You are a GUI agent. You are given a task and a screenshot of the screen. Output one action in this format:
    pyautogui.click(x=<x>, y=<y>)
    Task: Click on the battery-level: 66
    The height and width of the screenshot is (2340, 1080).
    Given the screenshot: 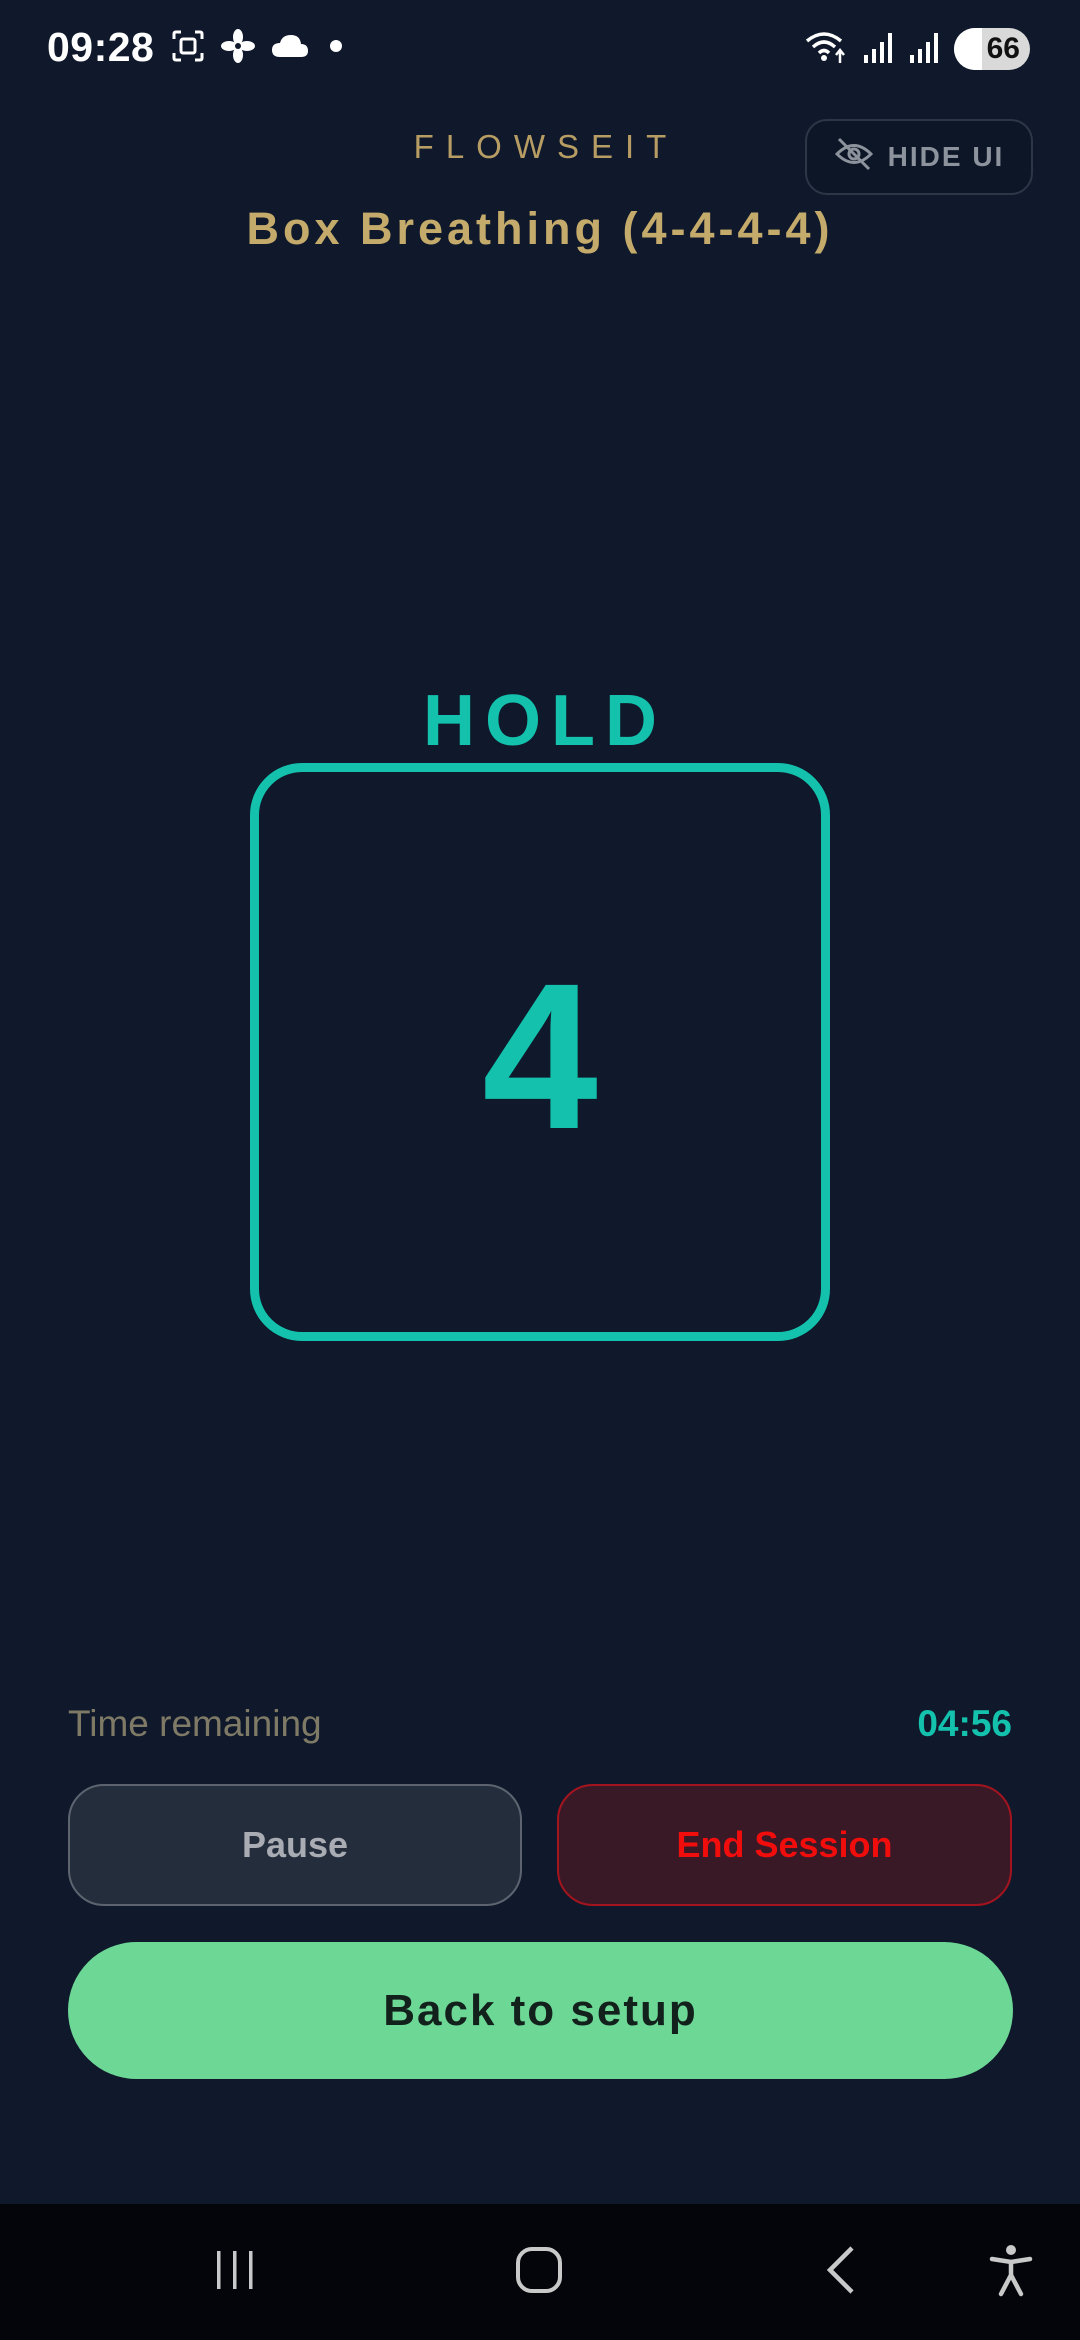 What is the action you would take?
    pyautogui.click(x=1003, y=48)
    